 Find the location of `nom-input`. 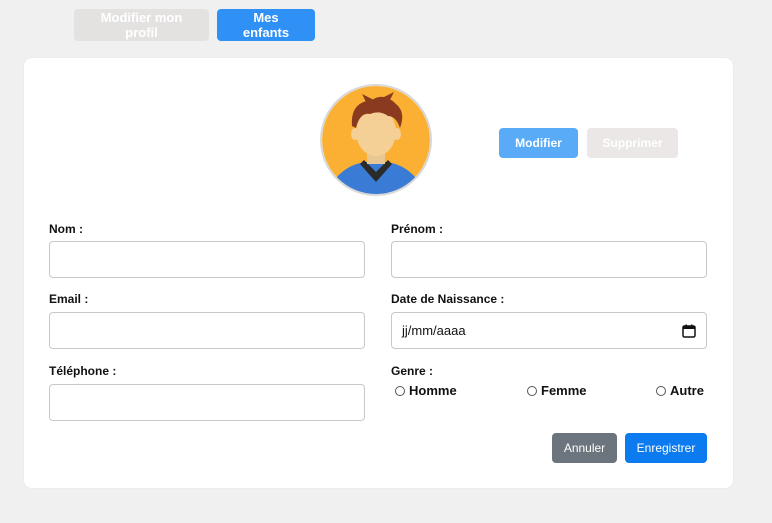

nom-input is located at coordinates (207, 259).